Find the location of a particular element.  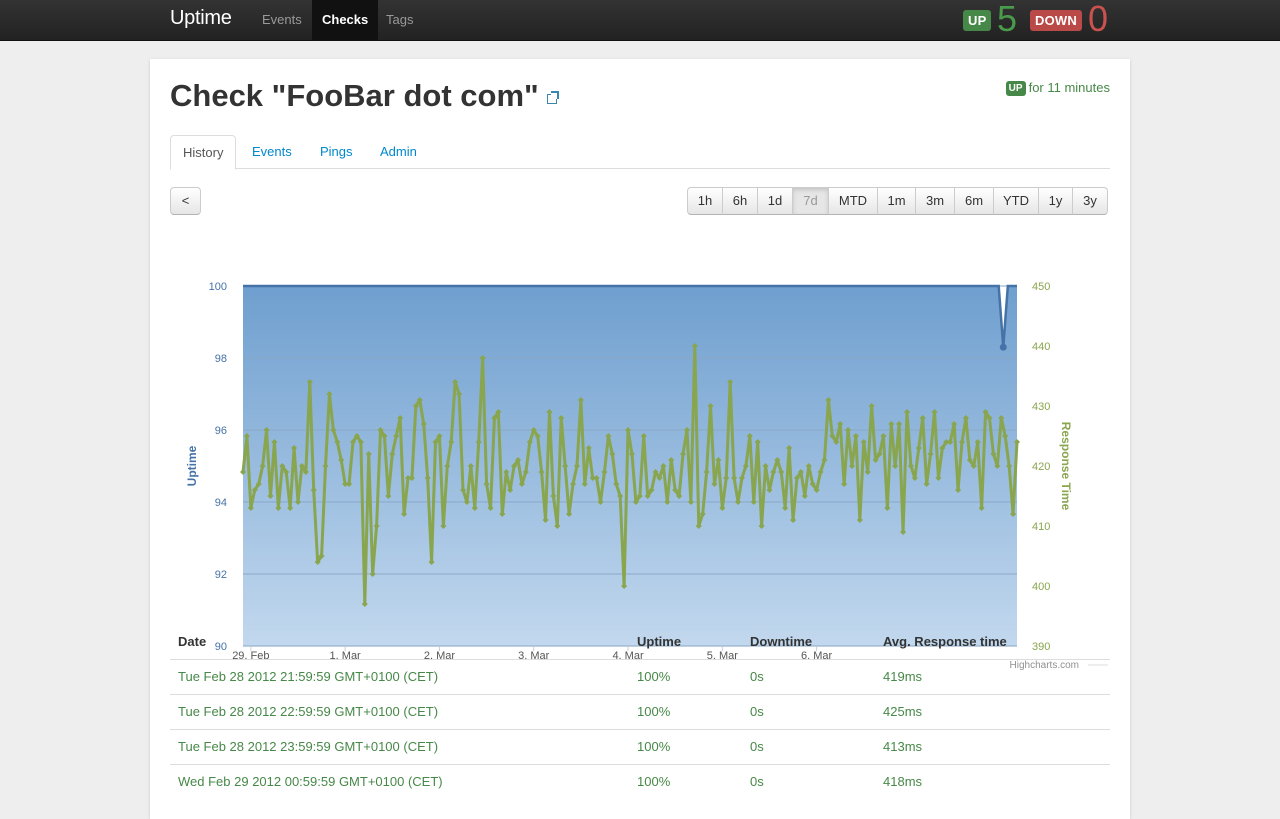

uptime-point is located at coordinates (1003, 347).